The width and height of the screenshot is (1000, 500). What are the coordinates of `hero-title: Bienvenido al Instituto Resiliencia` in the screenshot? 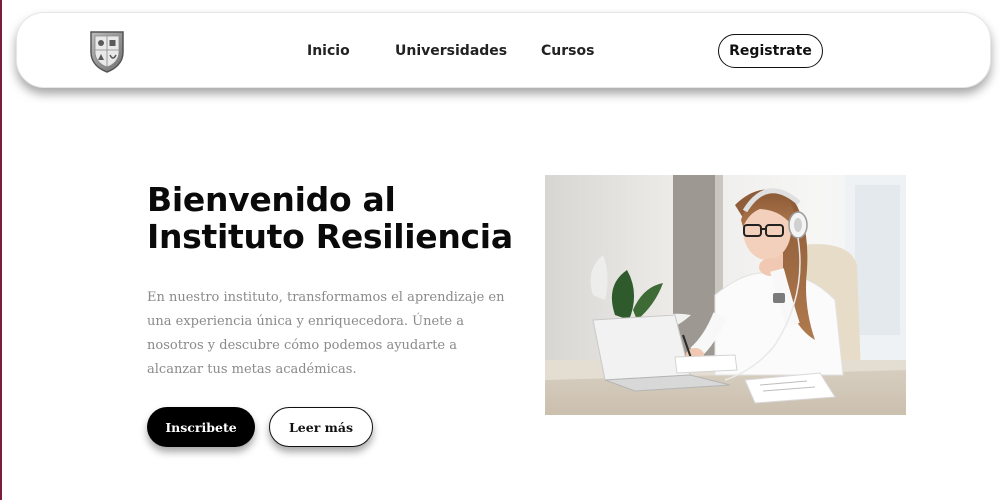 It's located at (337, 218).